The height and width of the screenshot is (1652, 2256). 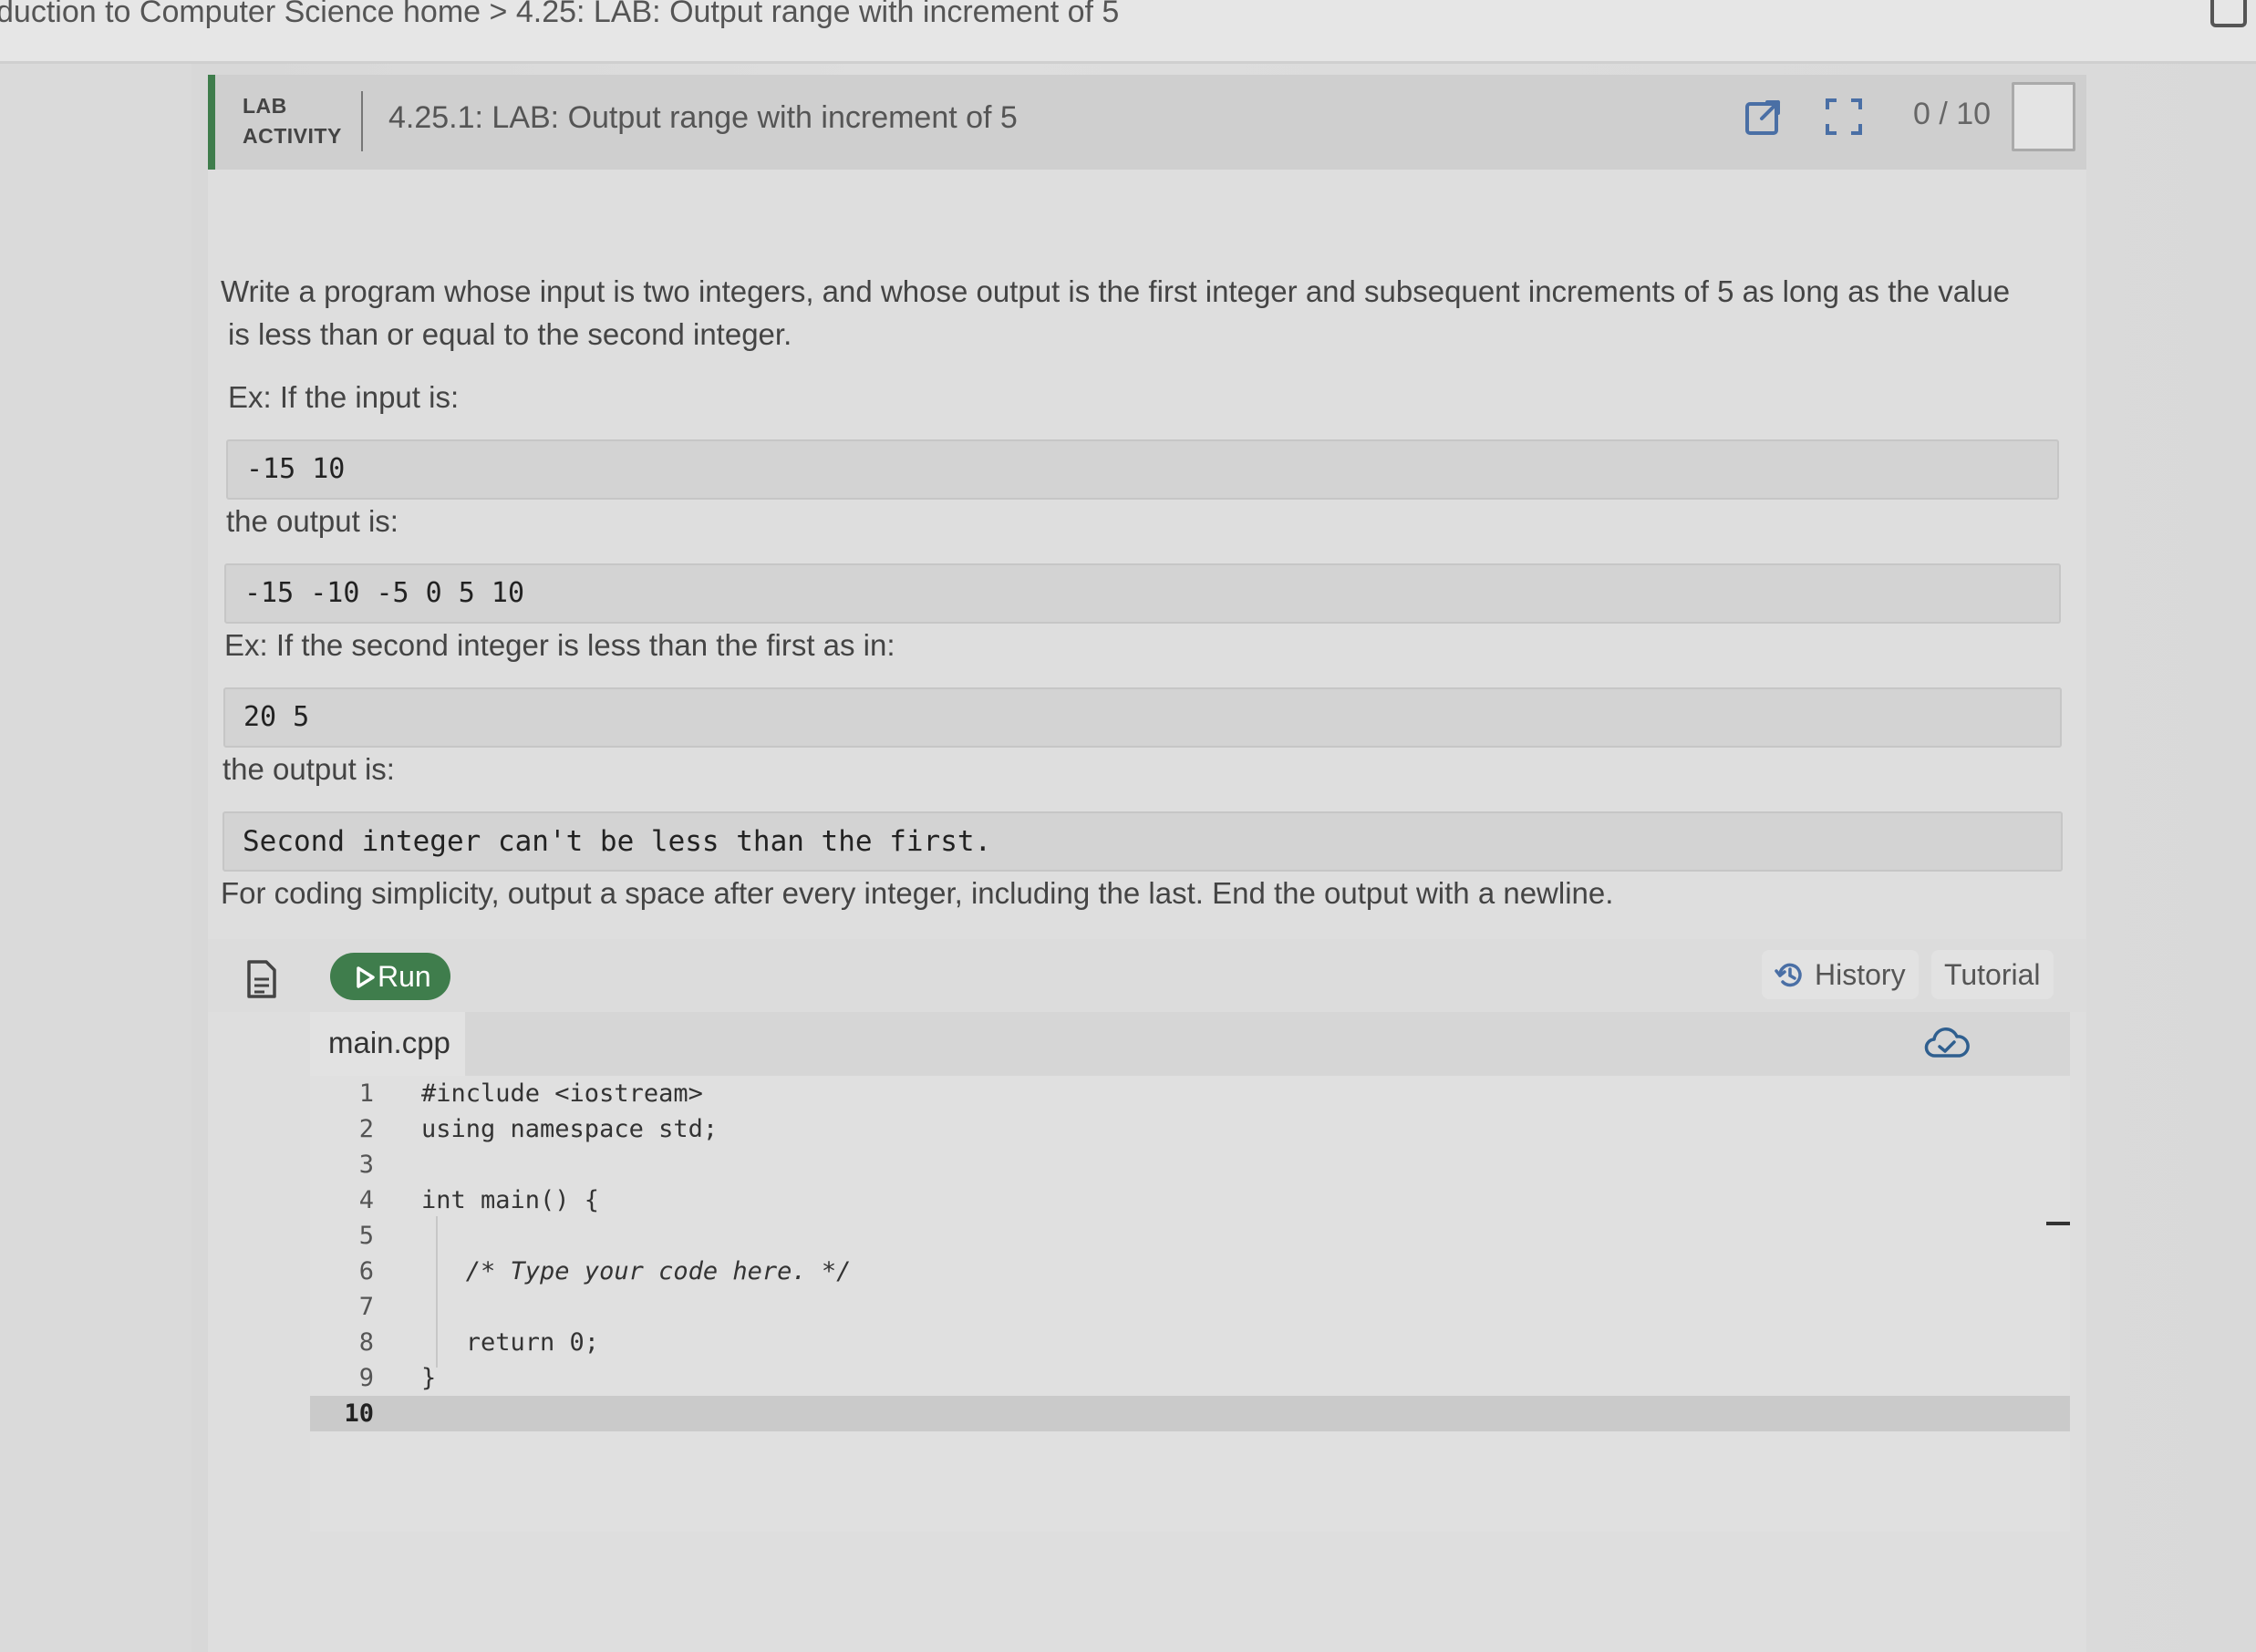 What do you see at coordinates (95, 858) in the screenshot?
I see `left-margin` at bounding box center [95, 858].